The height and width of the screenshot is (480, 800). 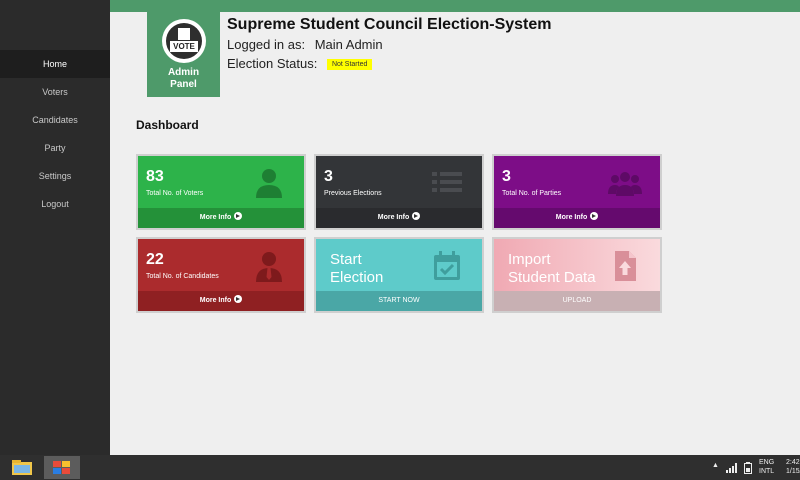 I want to click on parties-more-info-label: More Info, so click(x=571, y=217).